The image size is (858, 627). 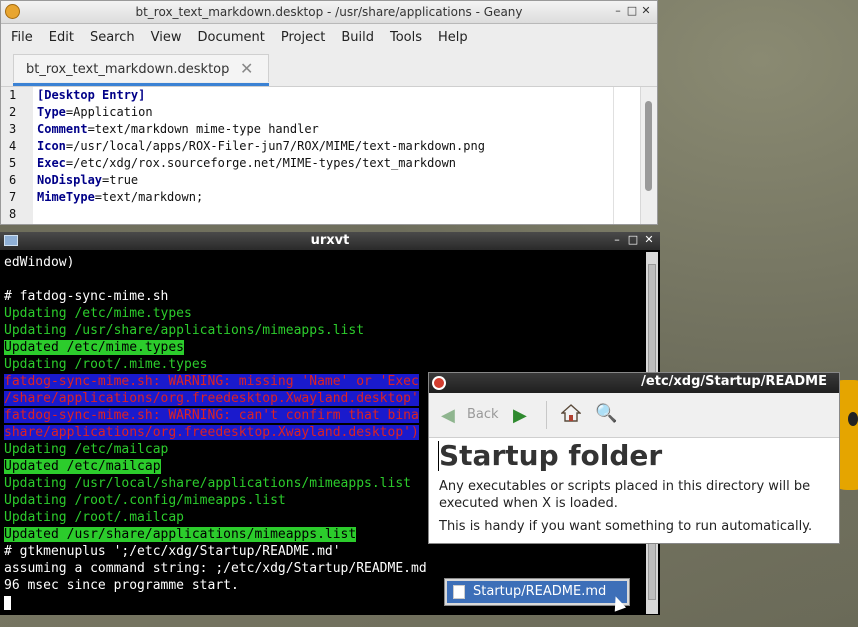 I want to click on editor-scrollbar, so click(x=648, y=155).